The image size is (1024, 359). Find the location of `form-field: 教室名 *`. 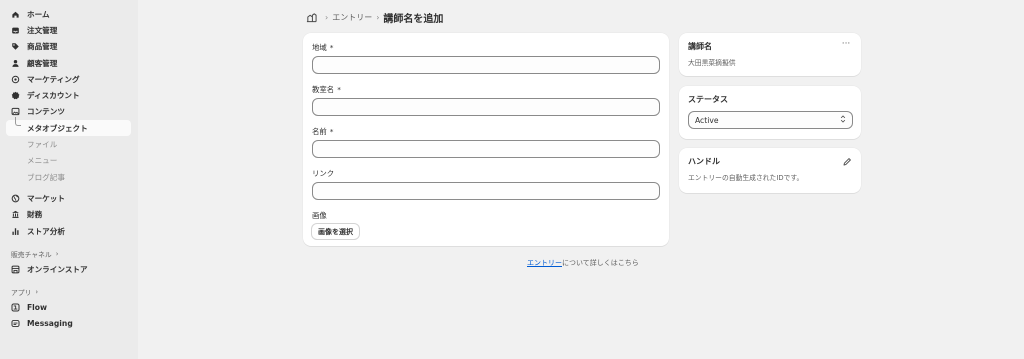

form-field: 教室名 * is located at coordinates (486, 105).